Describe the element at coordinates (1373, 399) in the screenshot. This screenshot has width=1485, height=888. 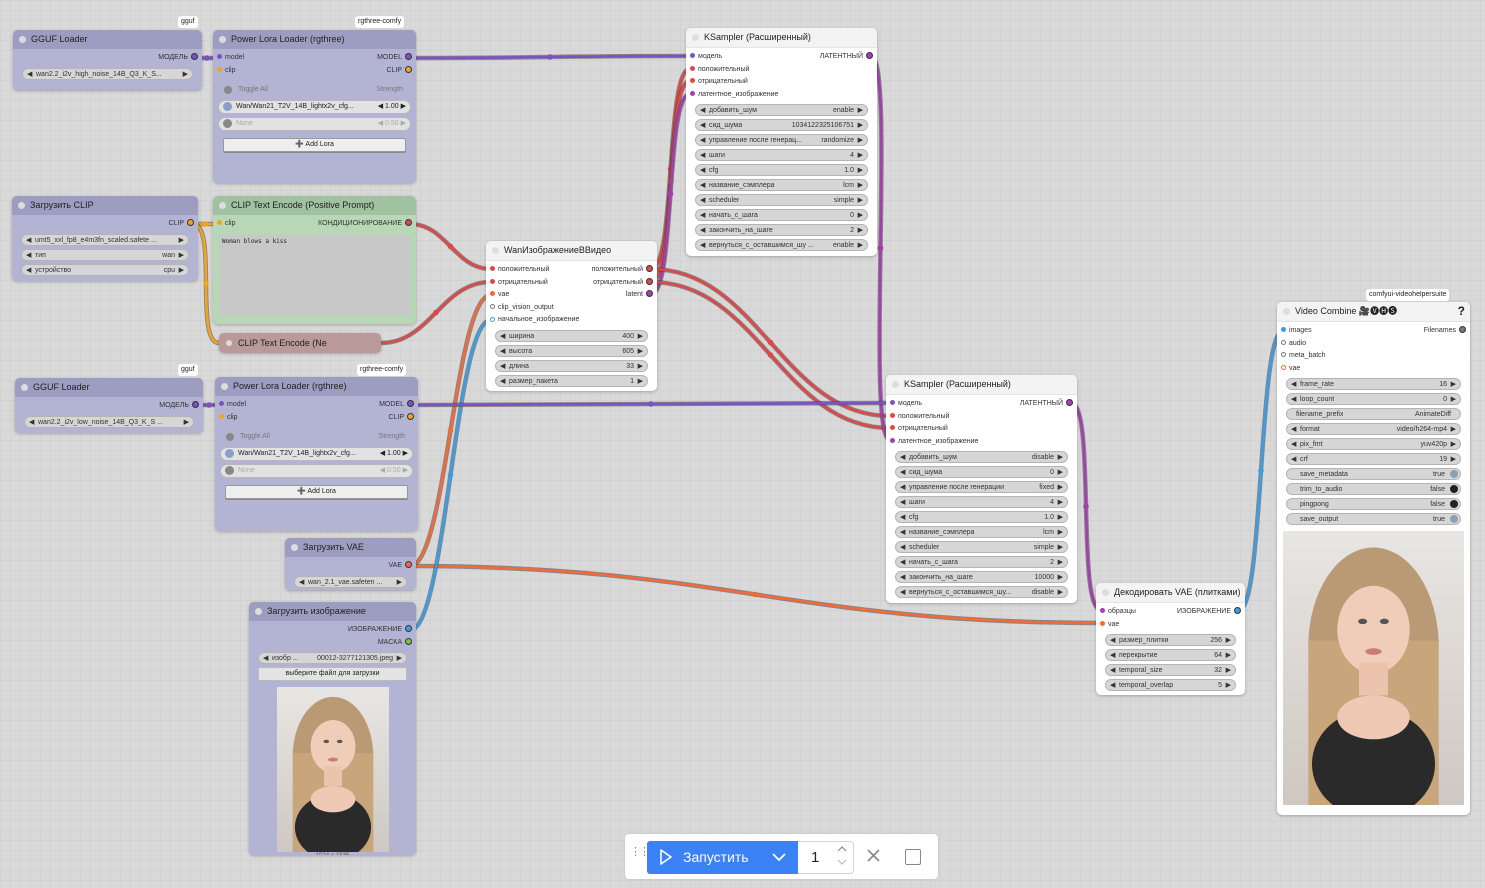
I see `widget-loop_count: ◀ ▶ loop_count 0` at that location.